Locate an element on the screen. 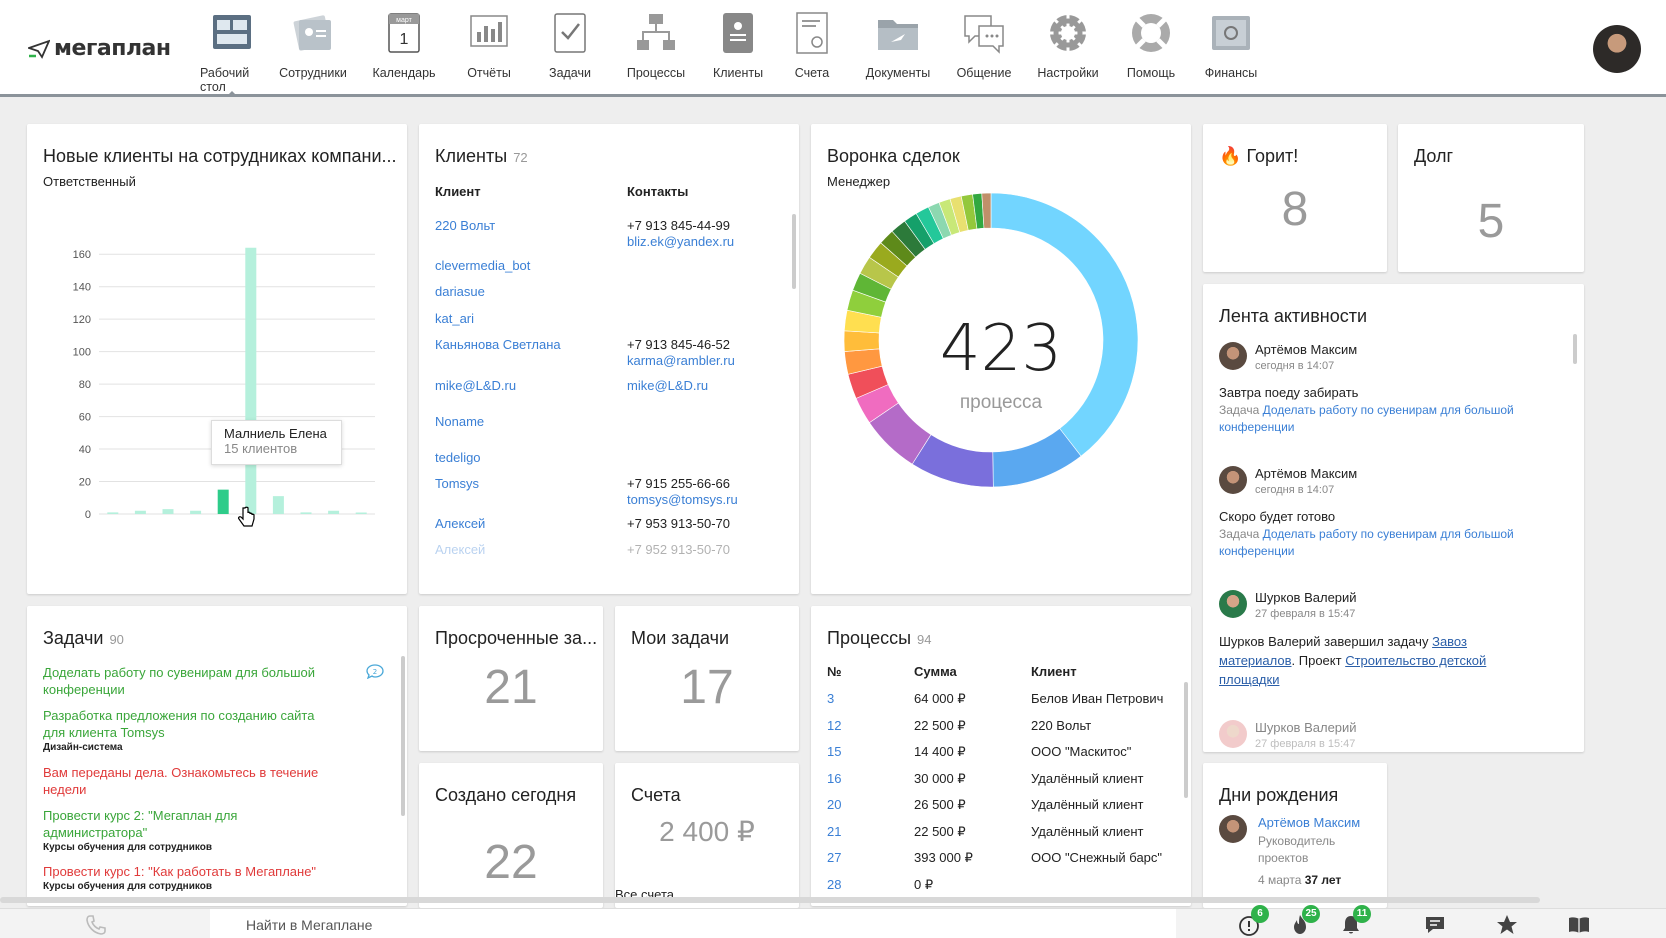 The image size is (1666, 938). comment-icon: 2 is located at coordinates (375, 671).